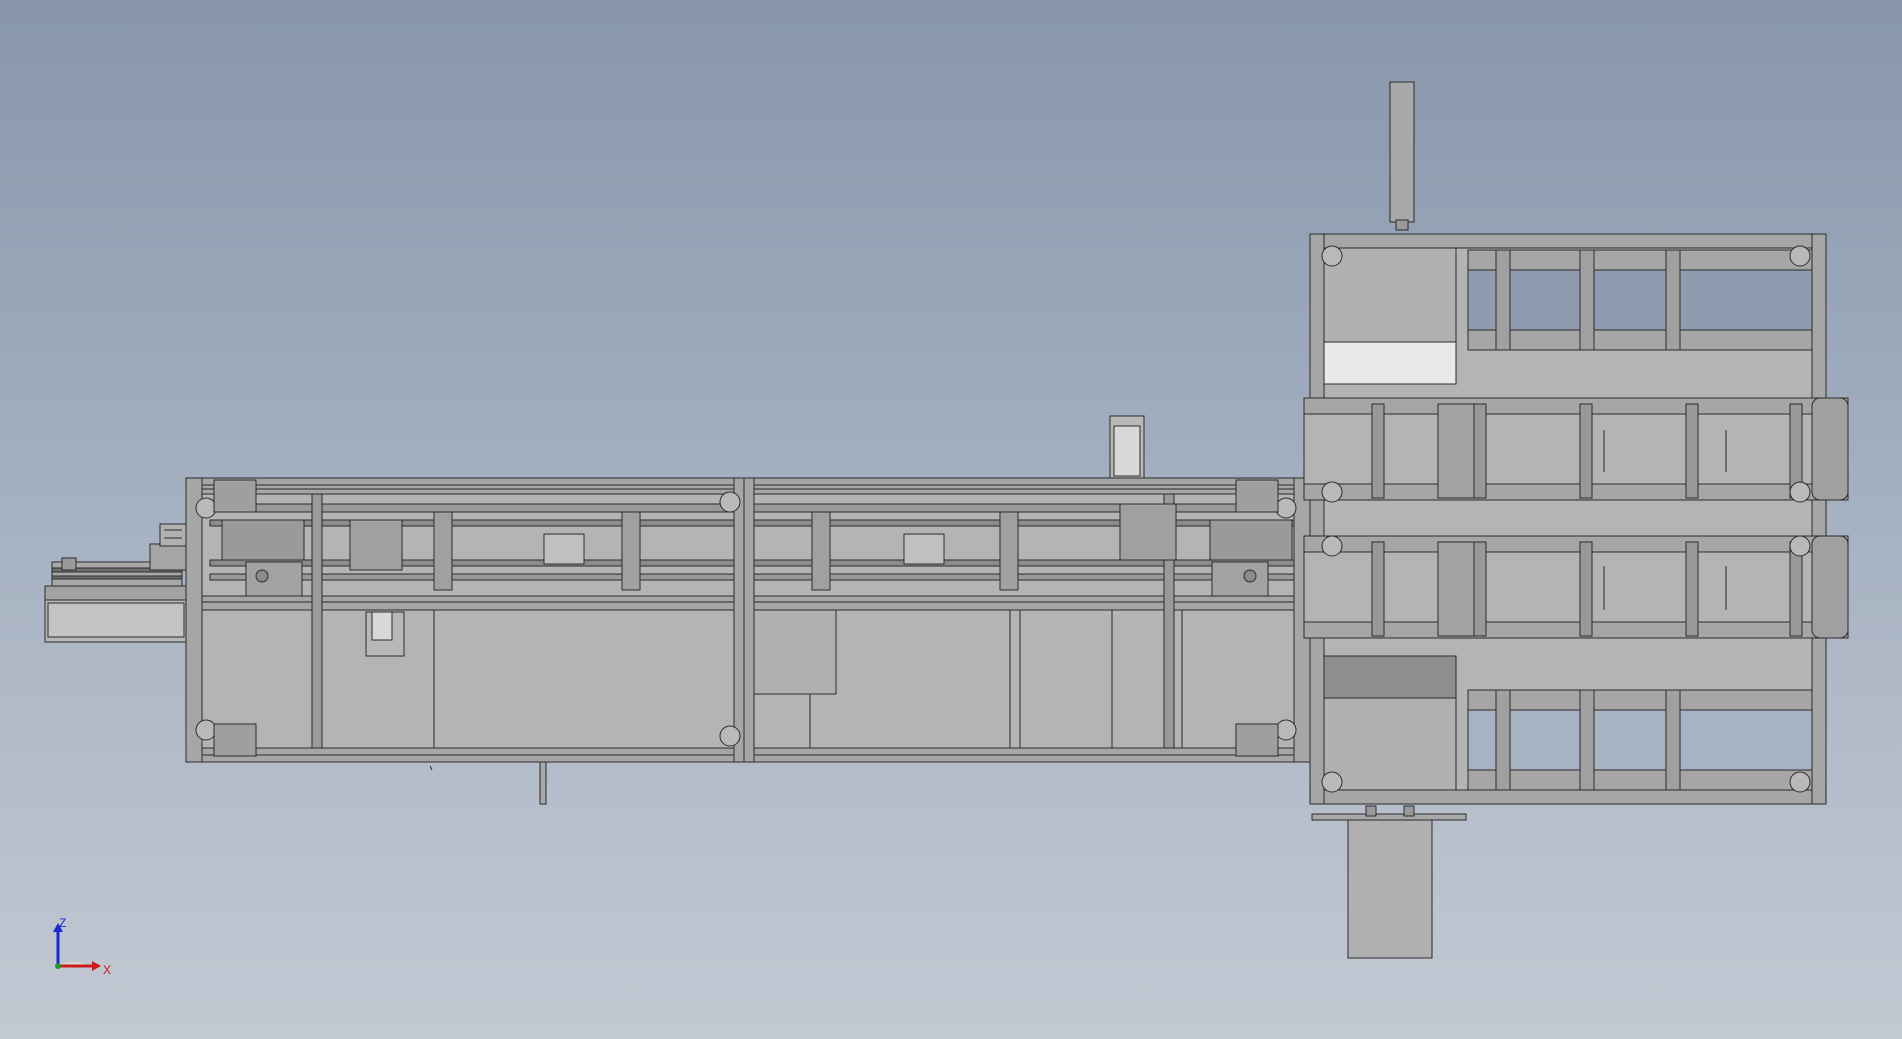  I want to click on x-axis-label: X, so click(107, 970).